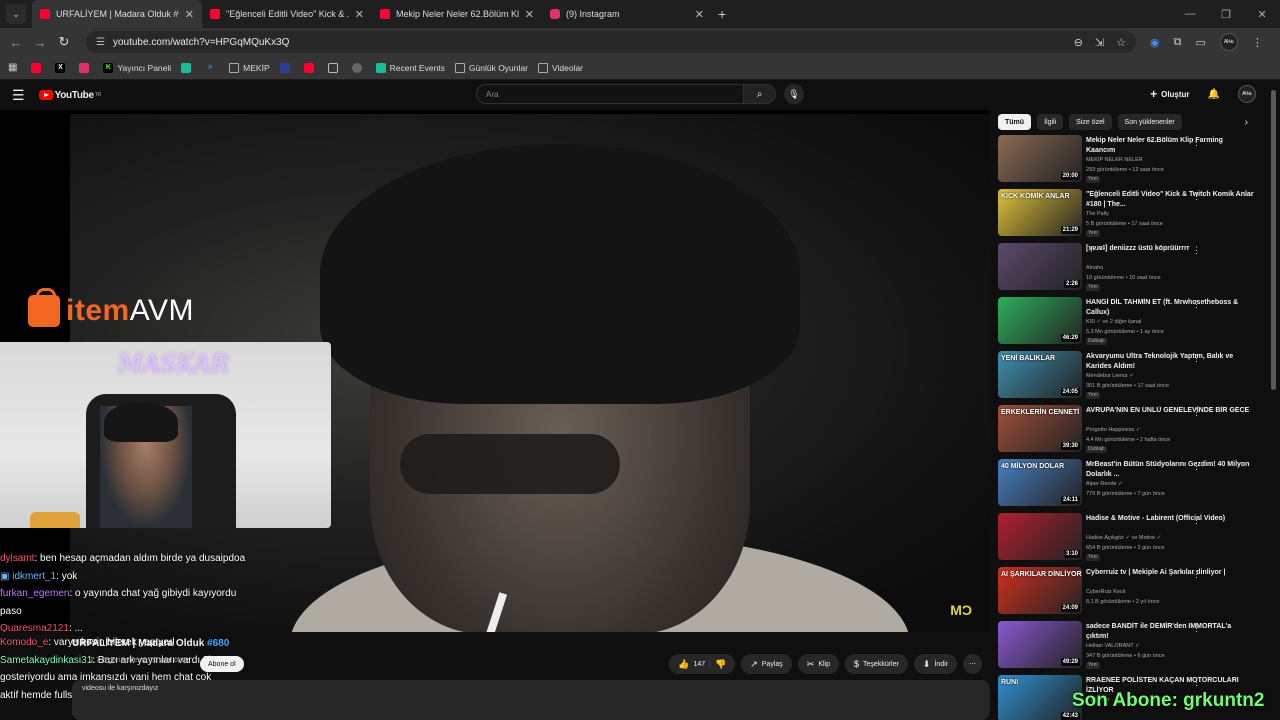 The image size is (1280, 720). Describe the element at coordinates (1214, 94) in the screenshot. I see `notifications-bell-icon: 🔔` at that location.